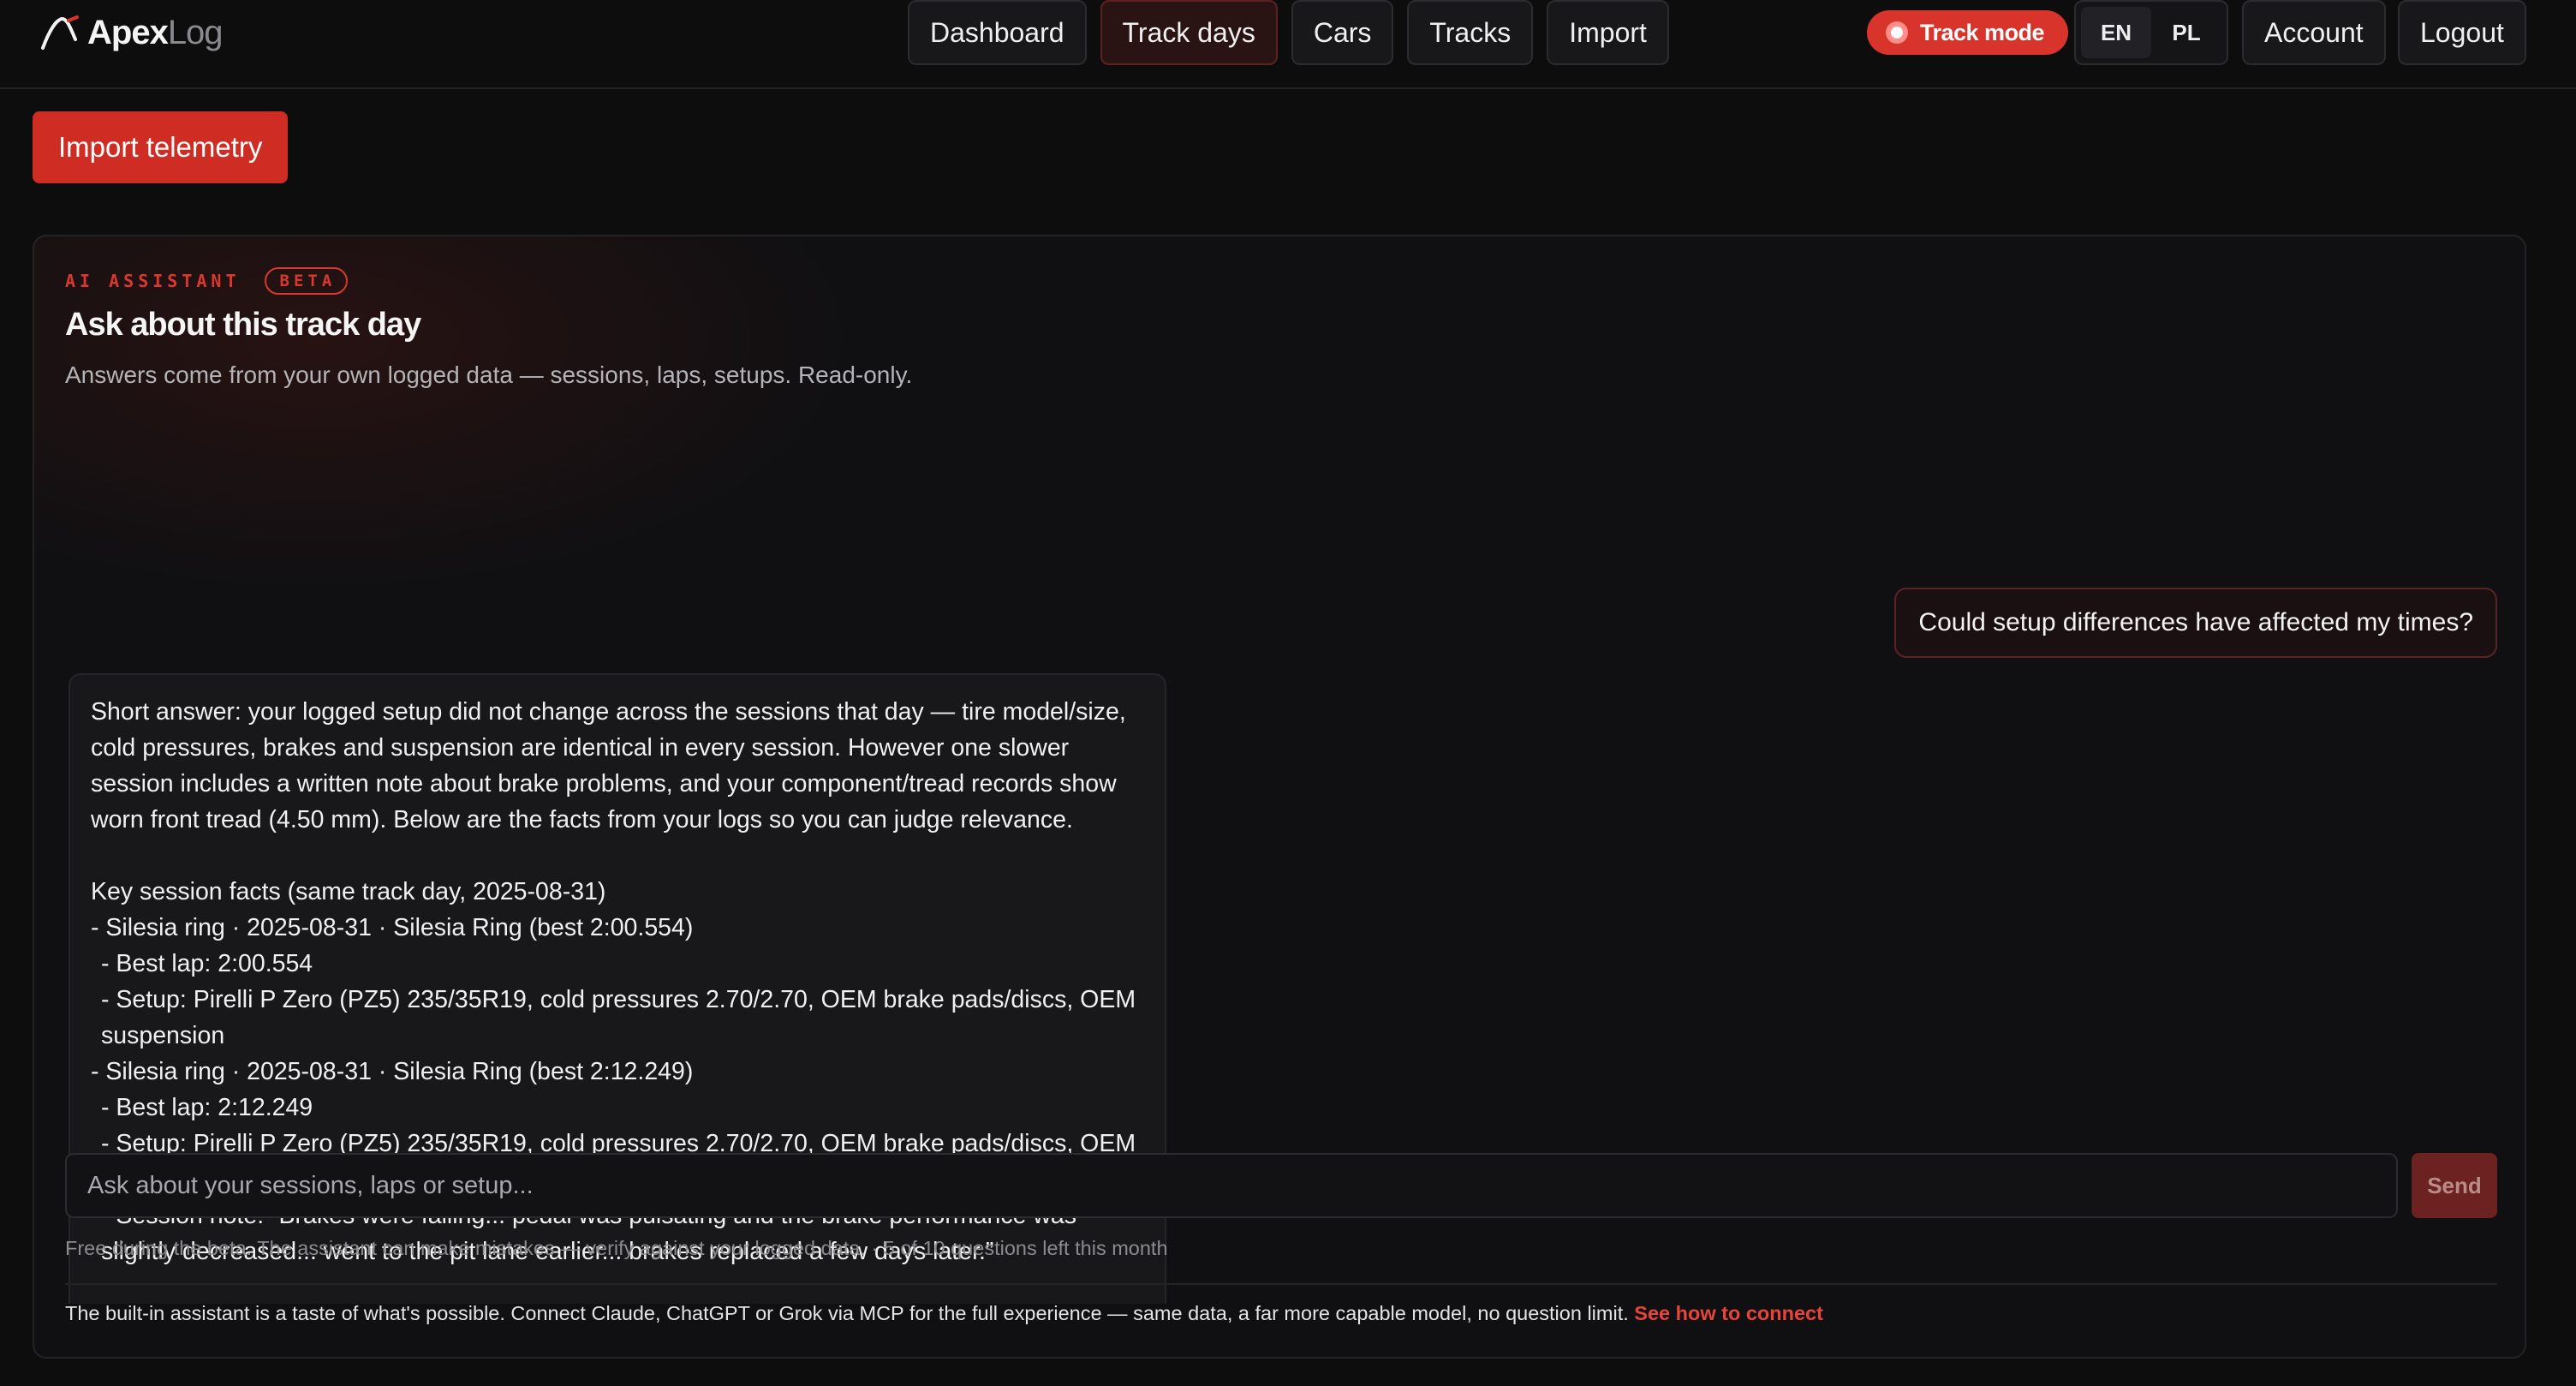  Describe the element at coordinates (998, 32) in the screenshot. I see `nav-dashboard: Dashboard` at that location.